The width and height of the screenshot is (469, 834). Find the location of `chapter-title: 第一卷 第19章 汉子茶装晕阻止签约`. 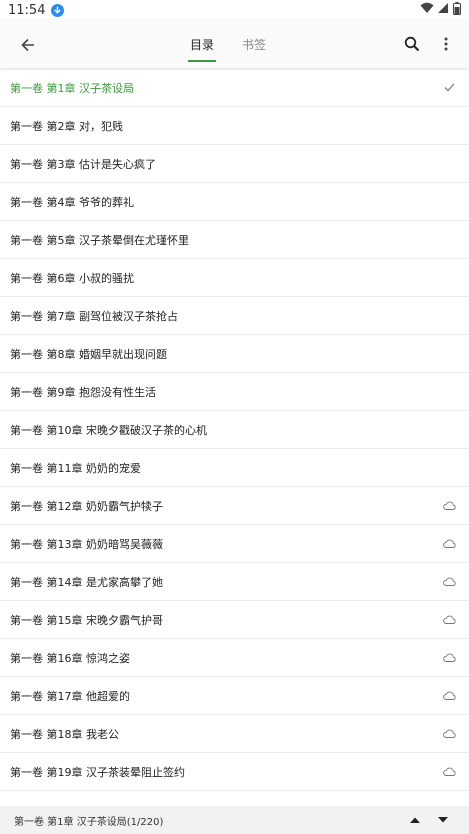

chapter-title: 第一卷 第19章 汉子茶装晕阻止签约 is located at coordinates (97, 772).